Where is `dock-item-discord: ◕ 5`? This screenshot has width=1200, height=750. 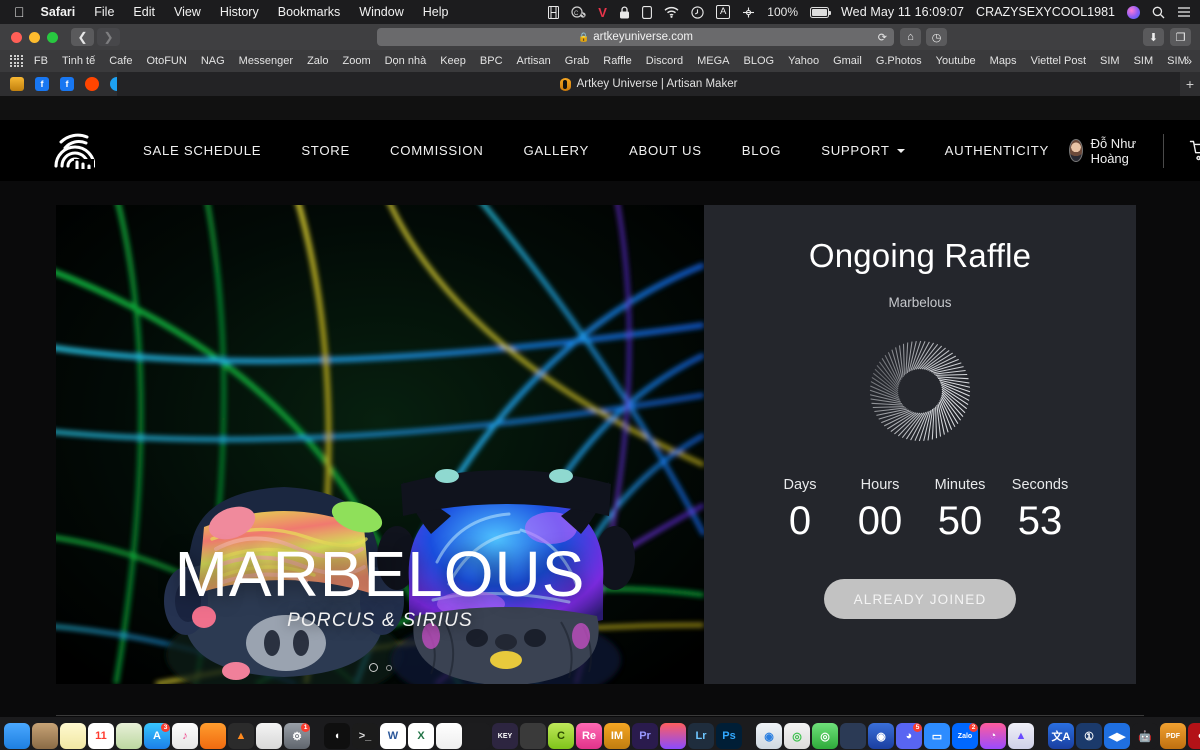
dock-item-discord: ◕ 5 is located at coordinates (909, 736).